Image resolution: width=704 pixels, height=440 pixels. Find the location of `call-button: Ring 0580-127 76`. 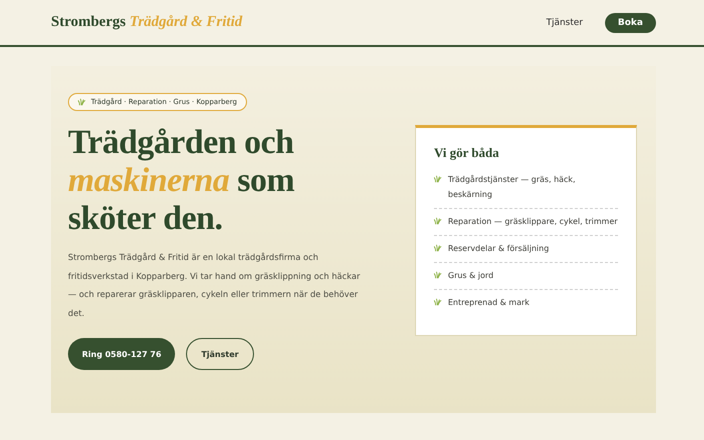

call-button: Ring 0580-127 76 is located at coordinates (122, 354).